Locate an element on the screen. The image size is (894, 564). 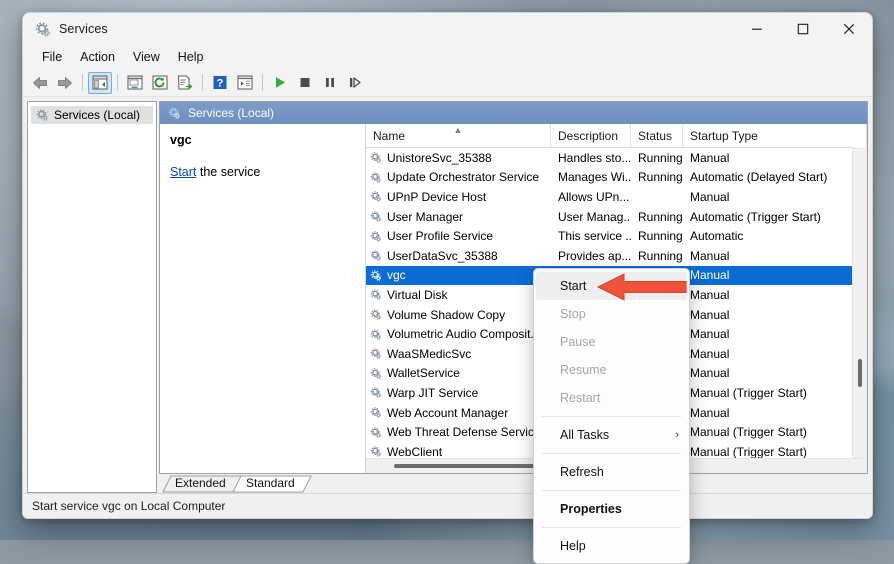
cell-name: WaaSMedicSvc is located at coordinates (458, 354).